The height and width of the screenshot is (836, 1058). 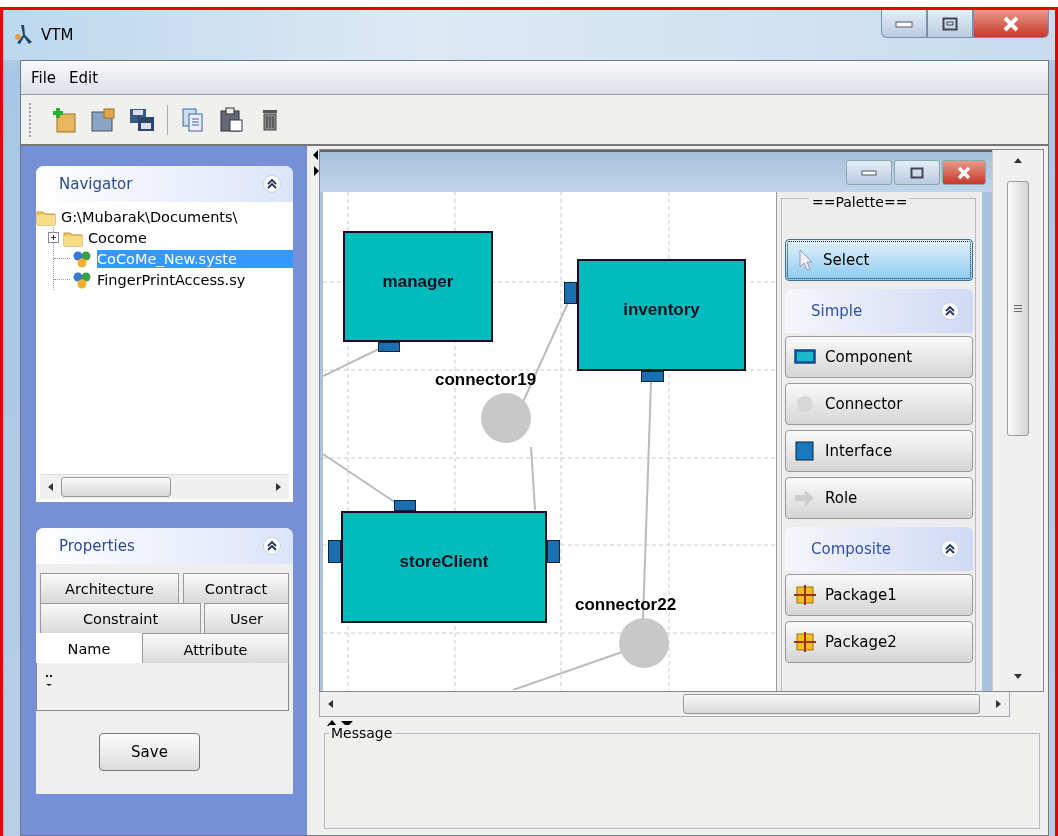 I want to click on tab: Contract, so click(x=236, y=588).